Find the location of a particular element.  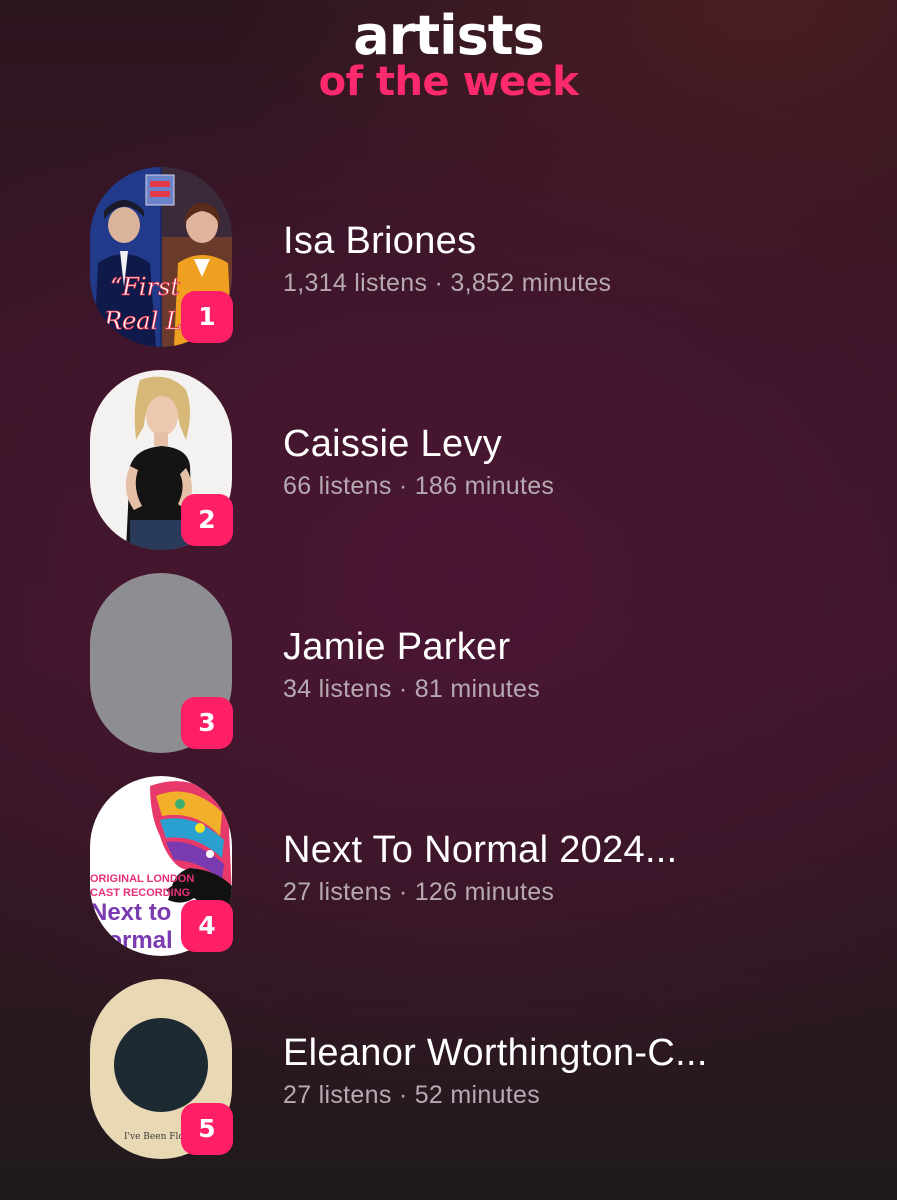

artist-stats: 27 listens · 52 minutes is located at coordinates (412, 1095).